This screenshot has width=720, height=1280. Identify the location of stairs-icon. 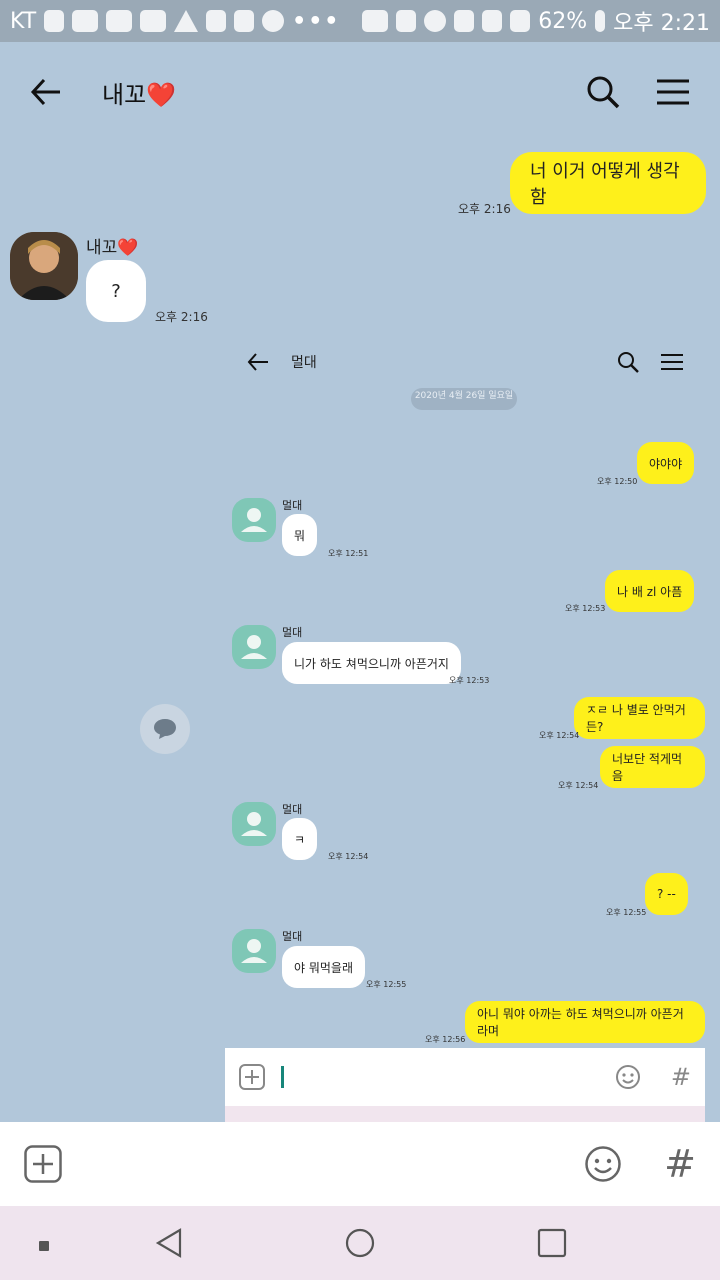
(244, 21).